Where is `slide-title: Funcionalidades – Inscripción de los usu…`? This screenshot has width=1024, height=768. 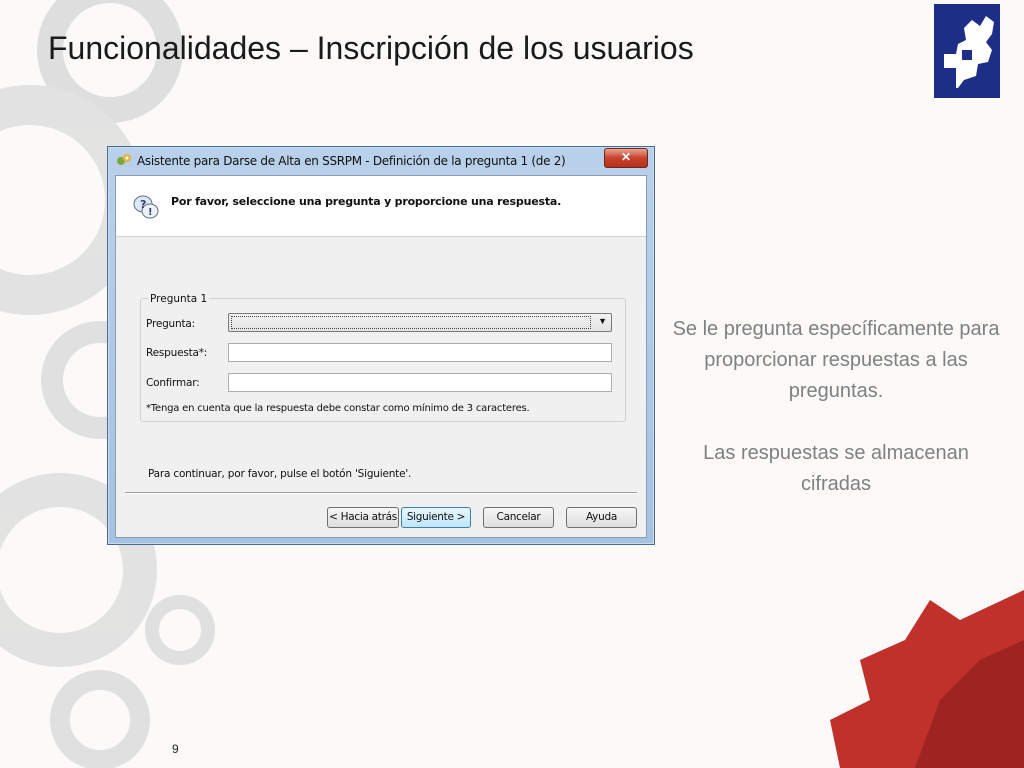 slide-title: Funcionalidades – Inscripción de los usu… is located at coordinates (371, 48).